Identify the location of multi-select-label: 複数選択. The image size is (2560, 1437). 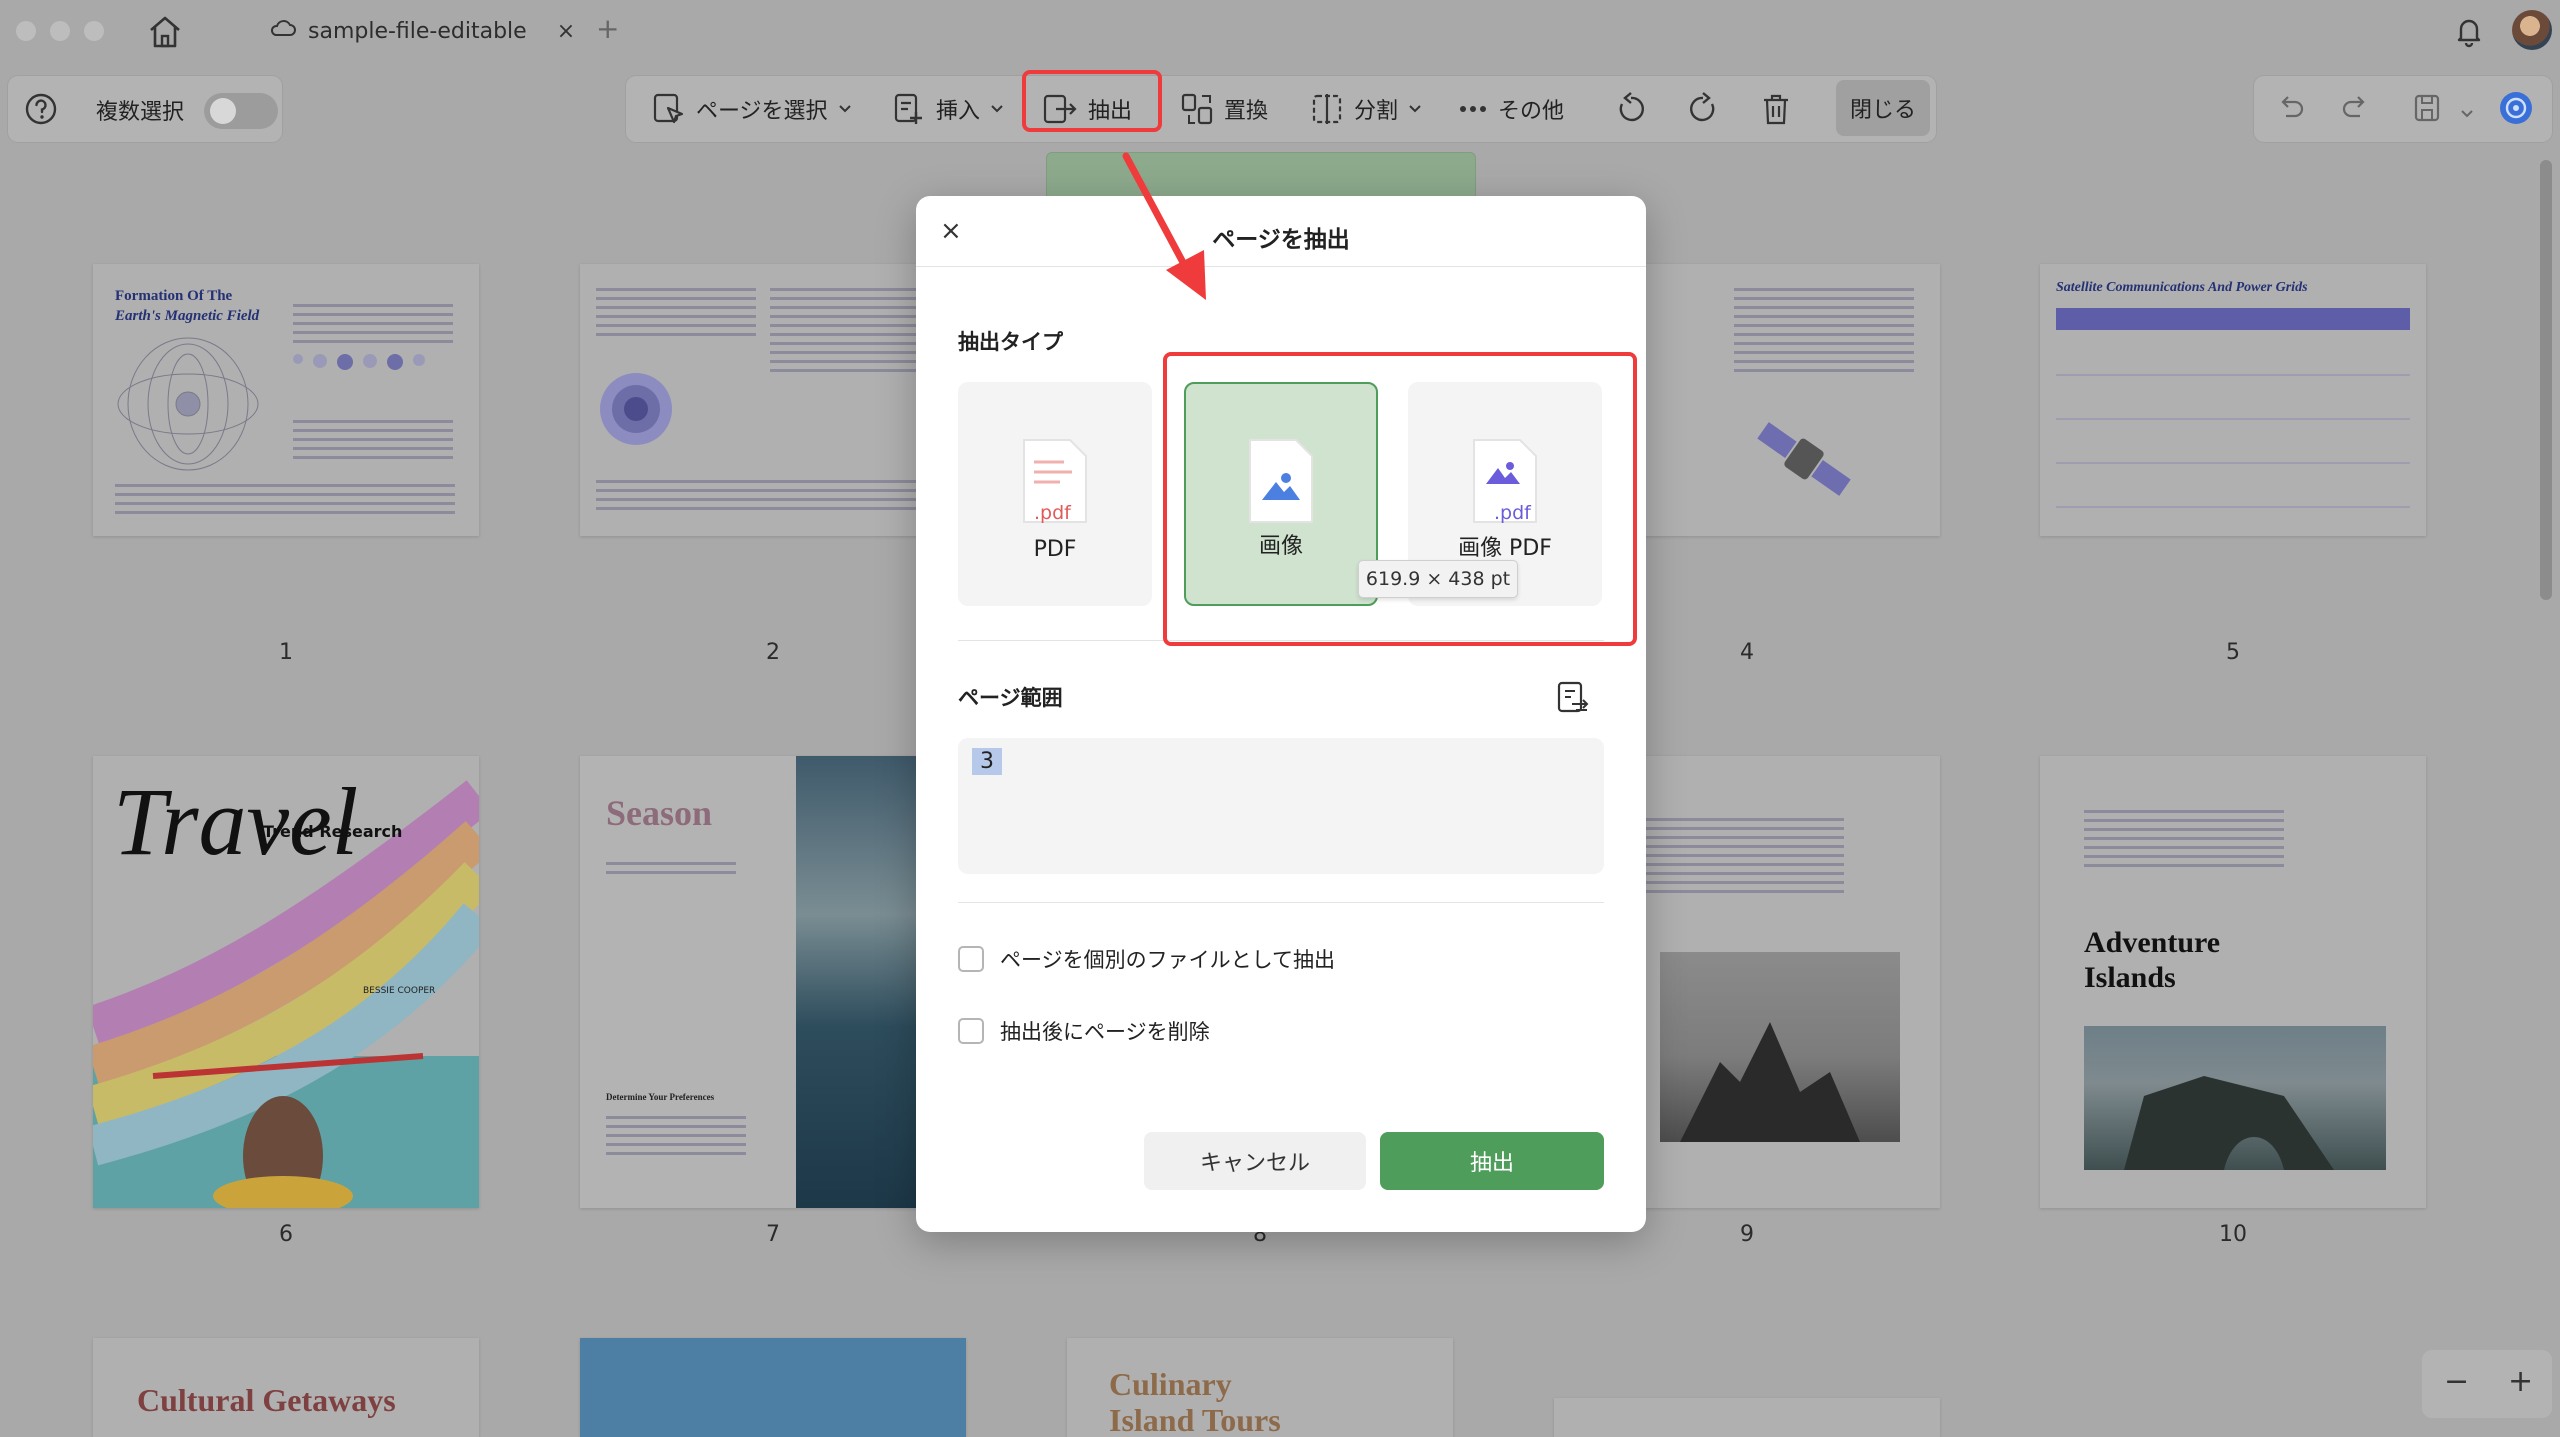
(140, 112).